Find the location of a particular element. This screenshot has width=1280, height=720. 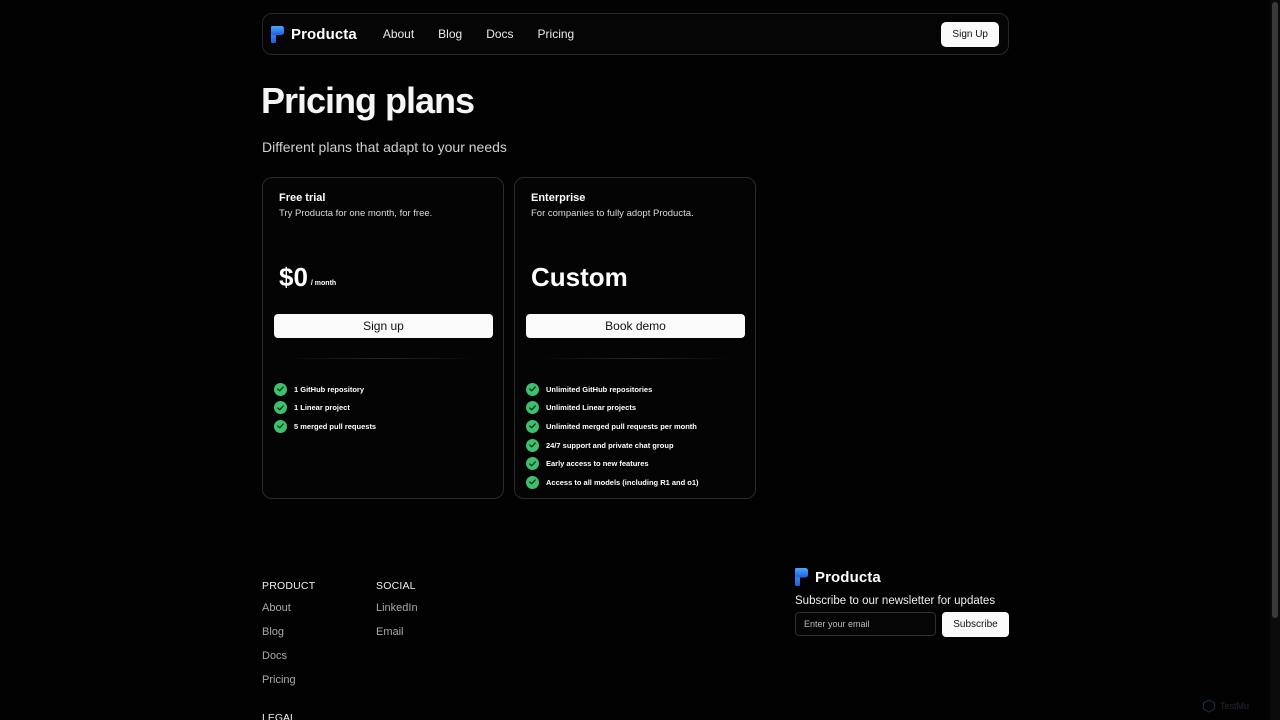

nav-link-pricing: Pricing is located at coordinates (556, 34).